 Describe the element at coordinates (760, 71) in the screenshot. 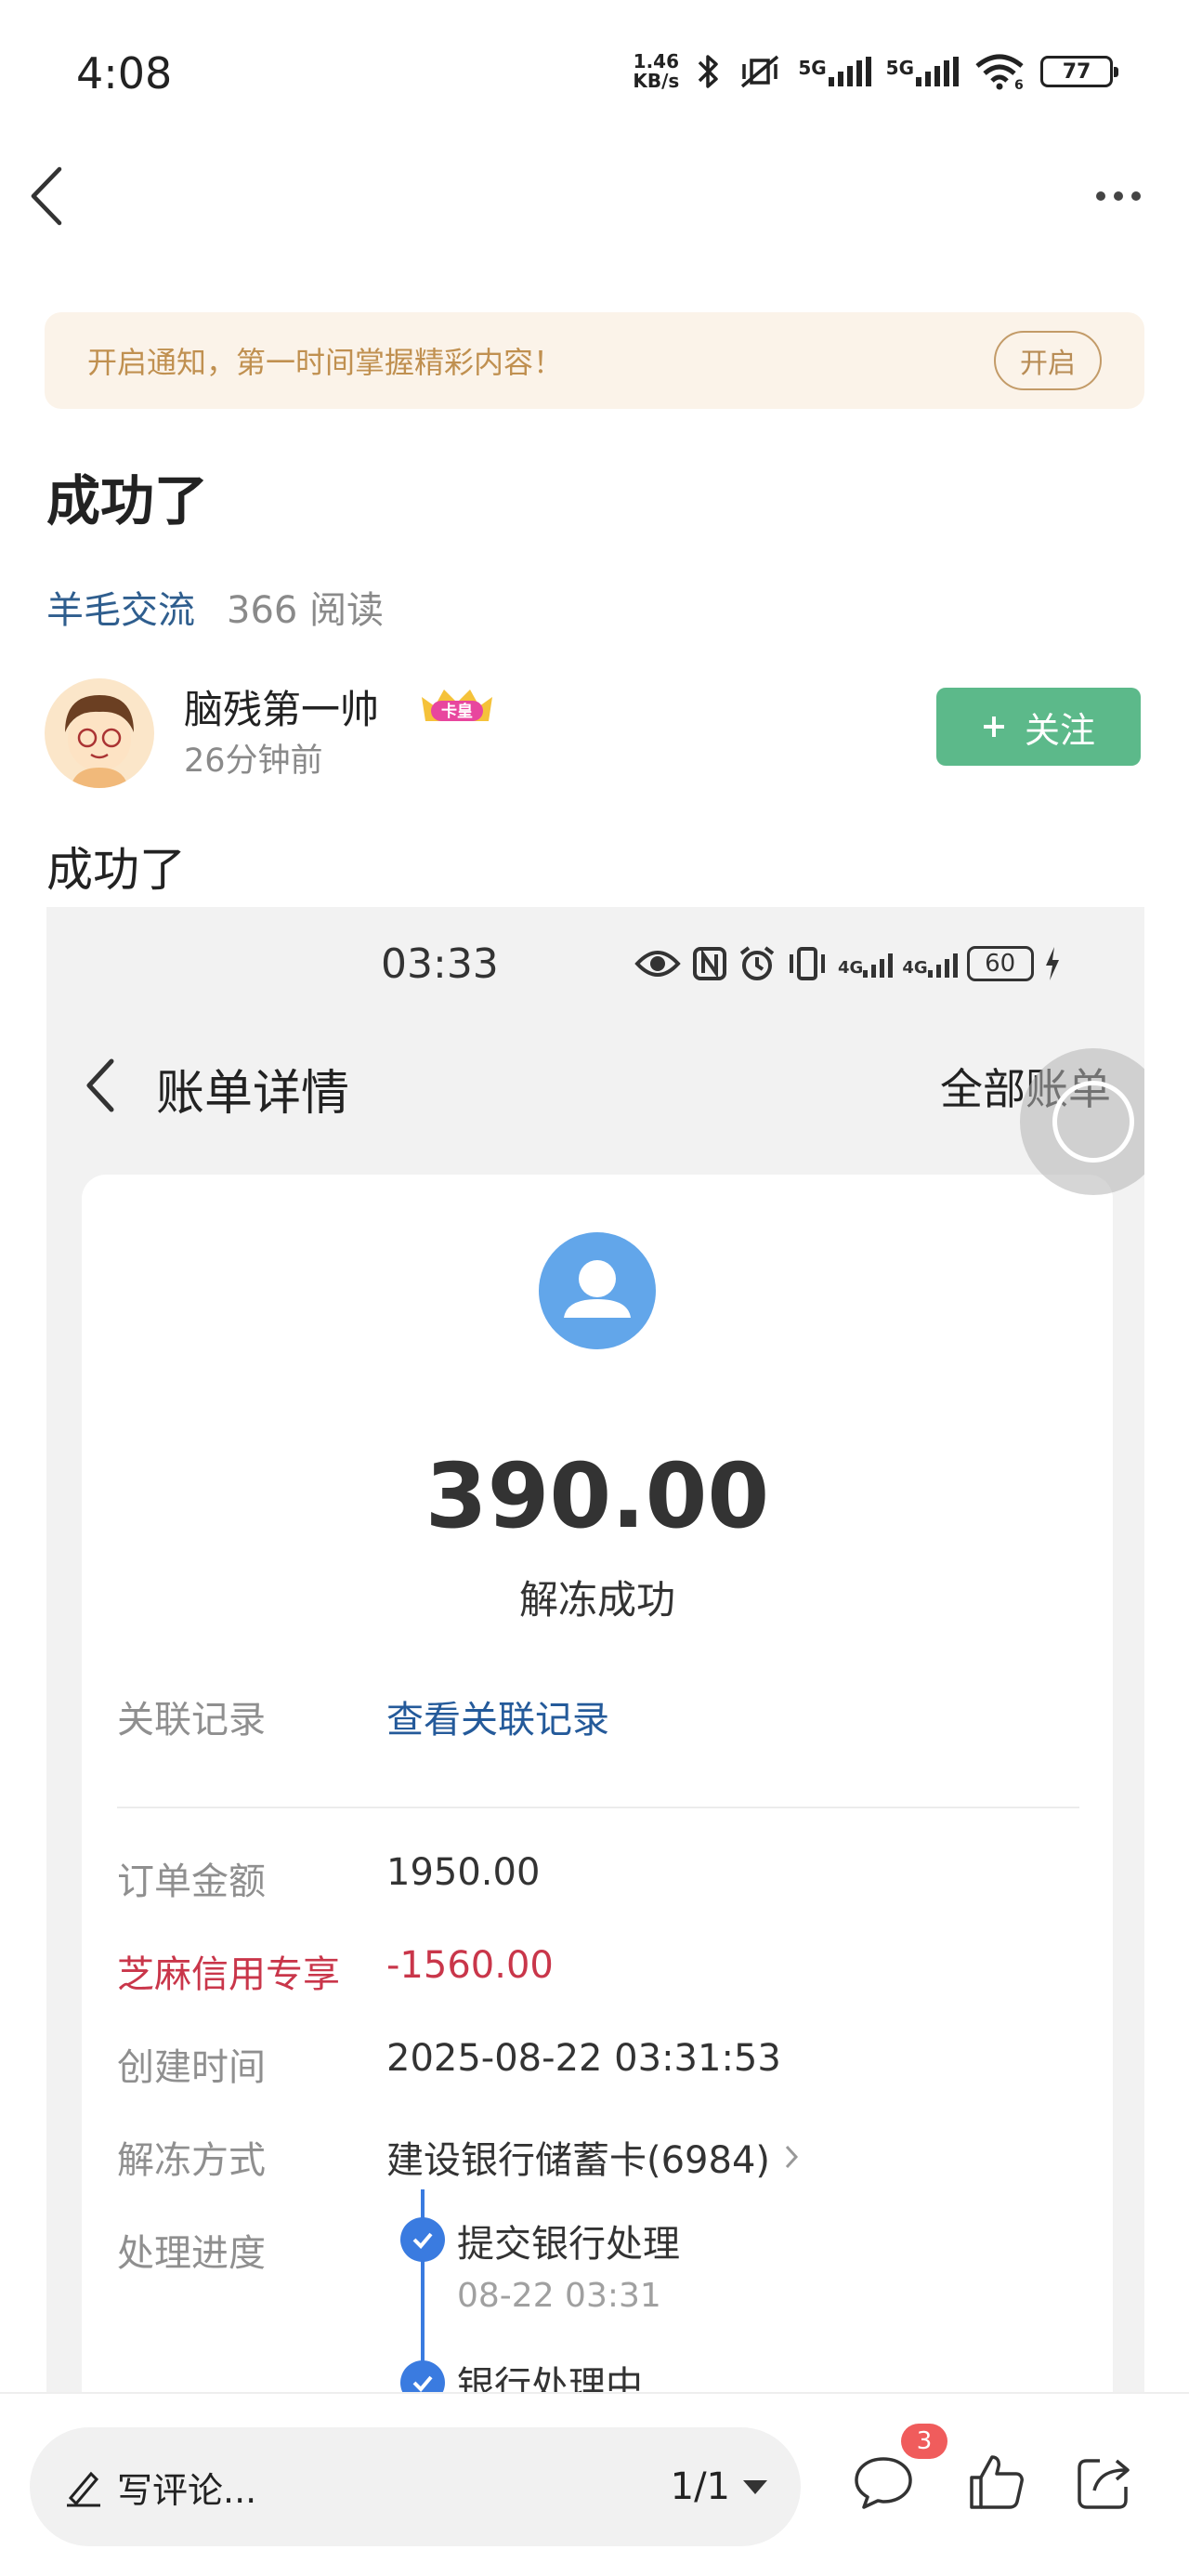

I see `mute-vibrate-icon` at that location.